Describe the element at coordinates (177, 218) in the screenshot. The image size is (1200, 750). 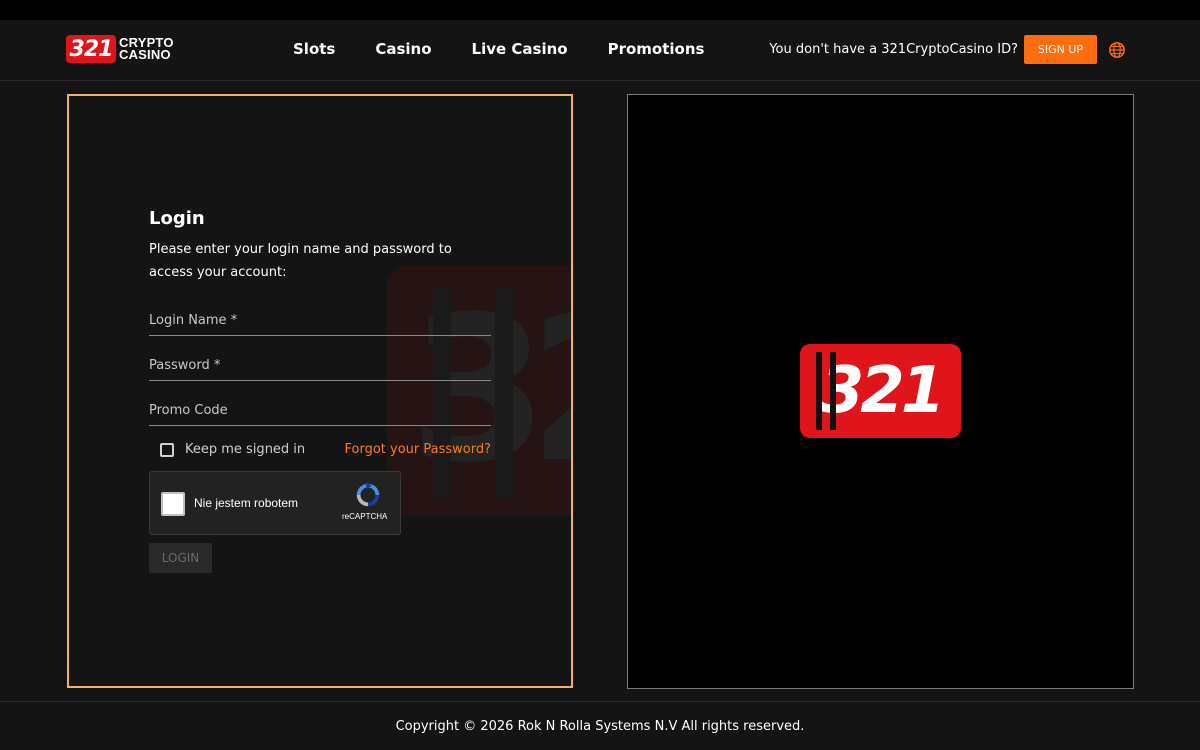
I see `login-title: Login` at that location.